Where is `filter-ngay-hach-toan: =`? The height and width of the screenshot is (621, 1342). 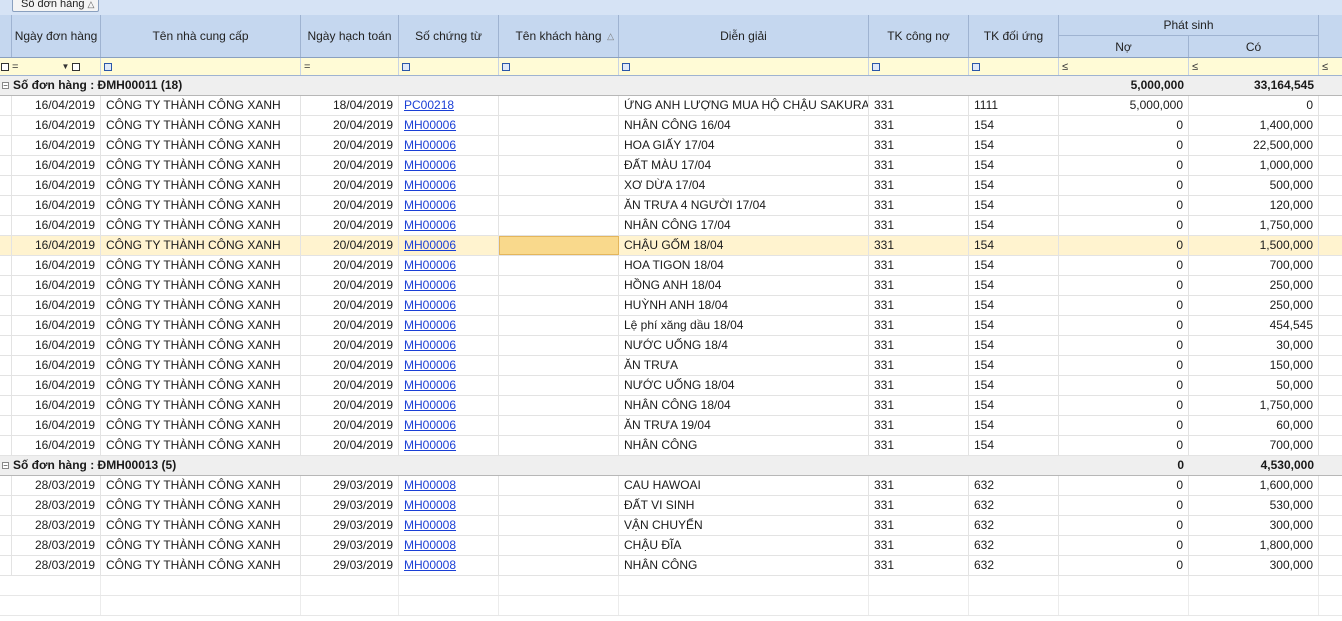
filter-ngay-hach-toan: = is located at coordinates (350, 66).